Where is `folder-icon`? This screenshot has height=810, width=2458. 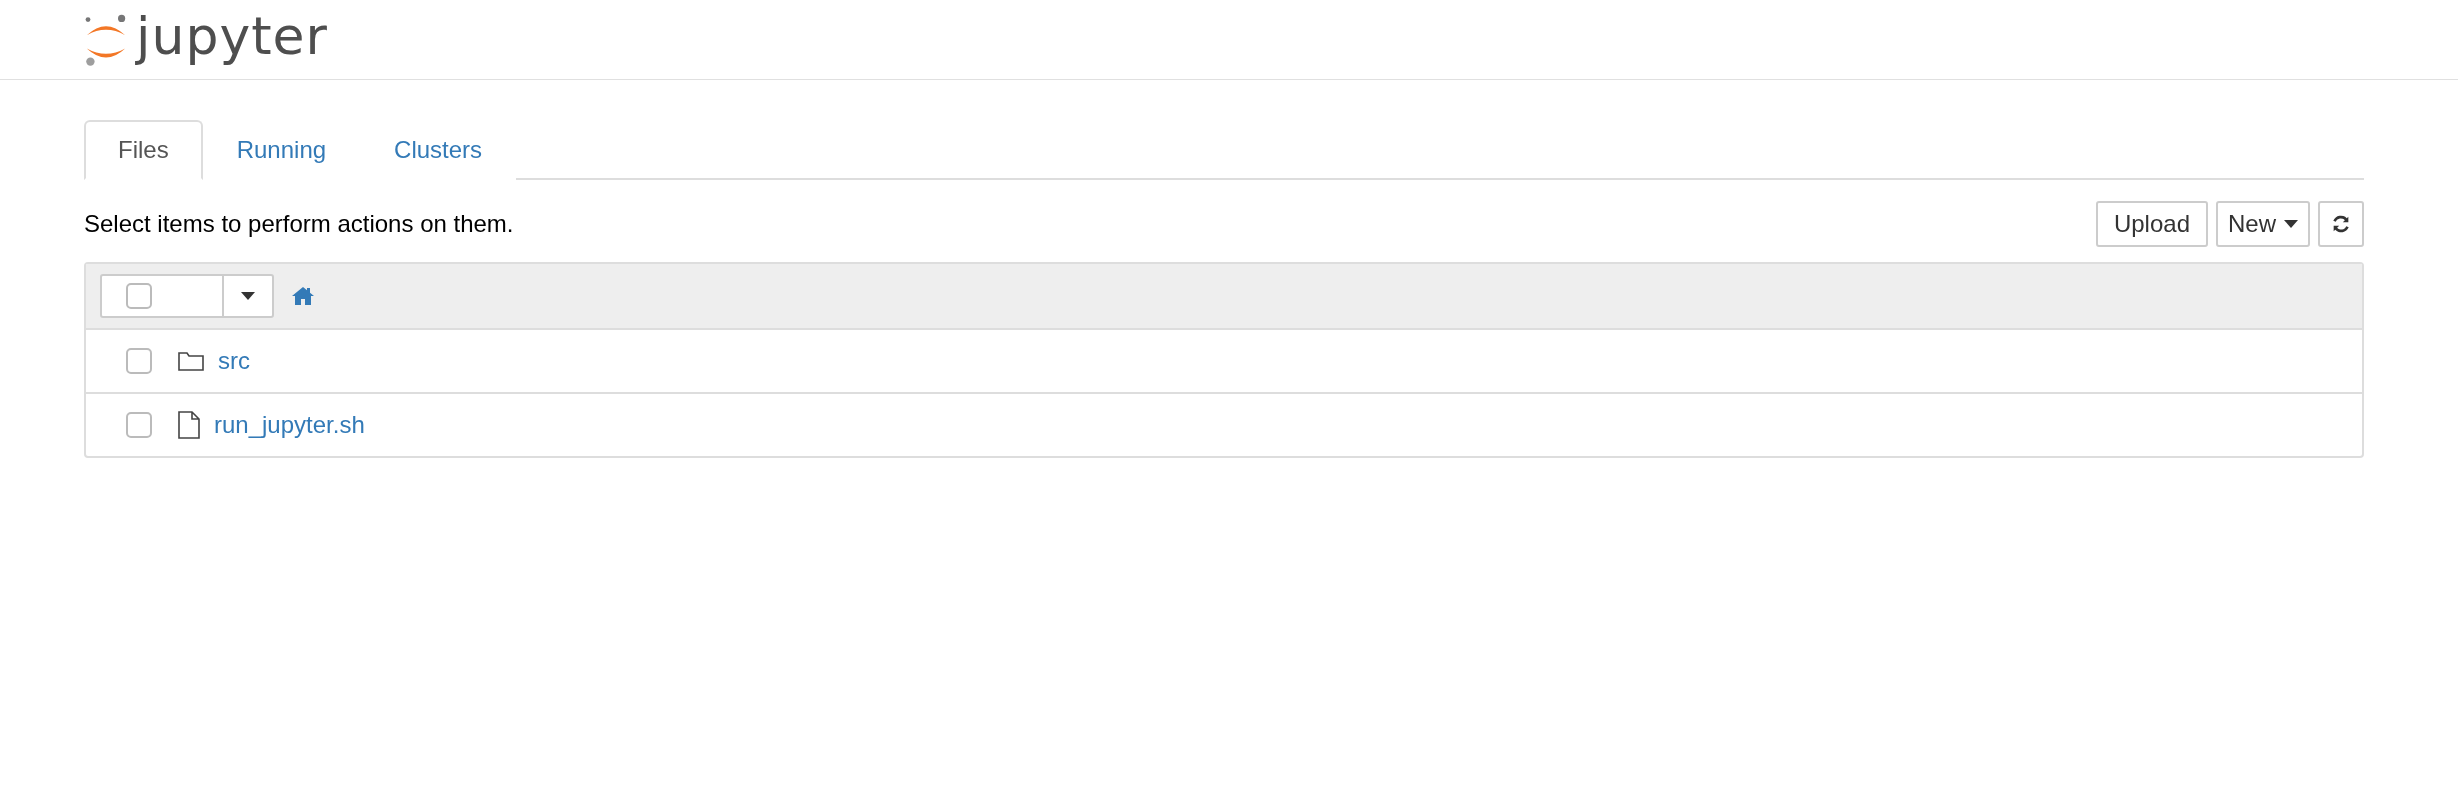
folder-icon is located at coordinates (191, 361).